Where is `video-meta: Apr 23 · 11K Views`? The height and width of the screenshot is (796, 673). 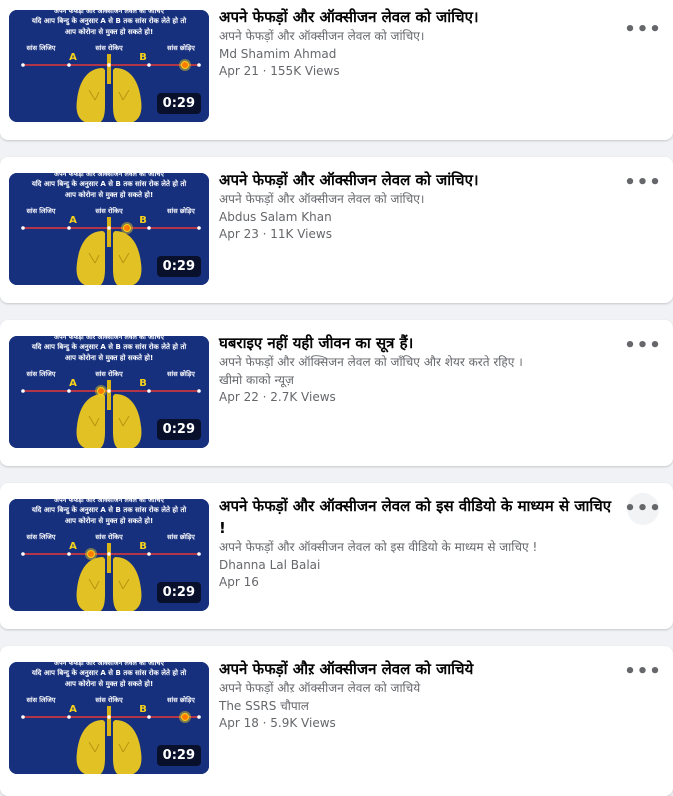
video-meta: Apr 23 · 11K Views is located at coordinates (275, 234).